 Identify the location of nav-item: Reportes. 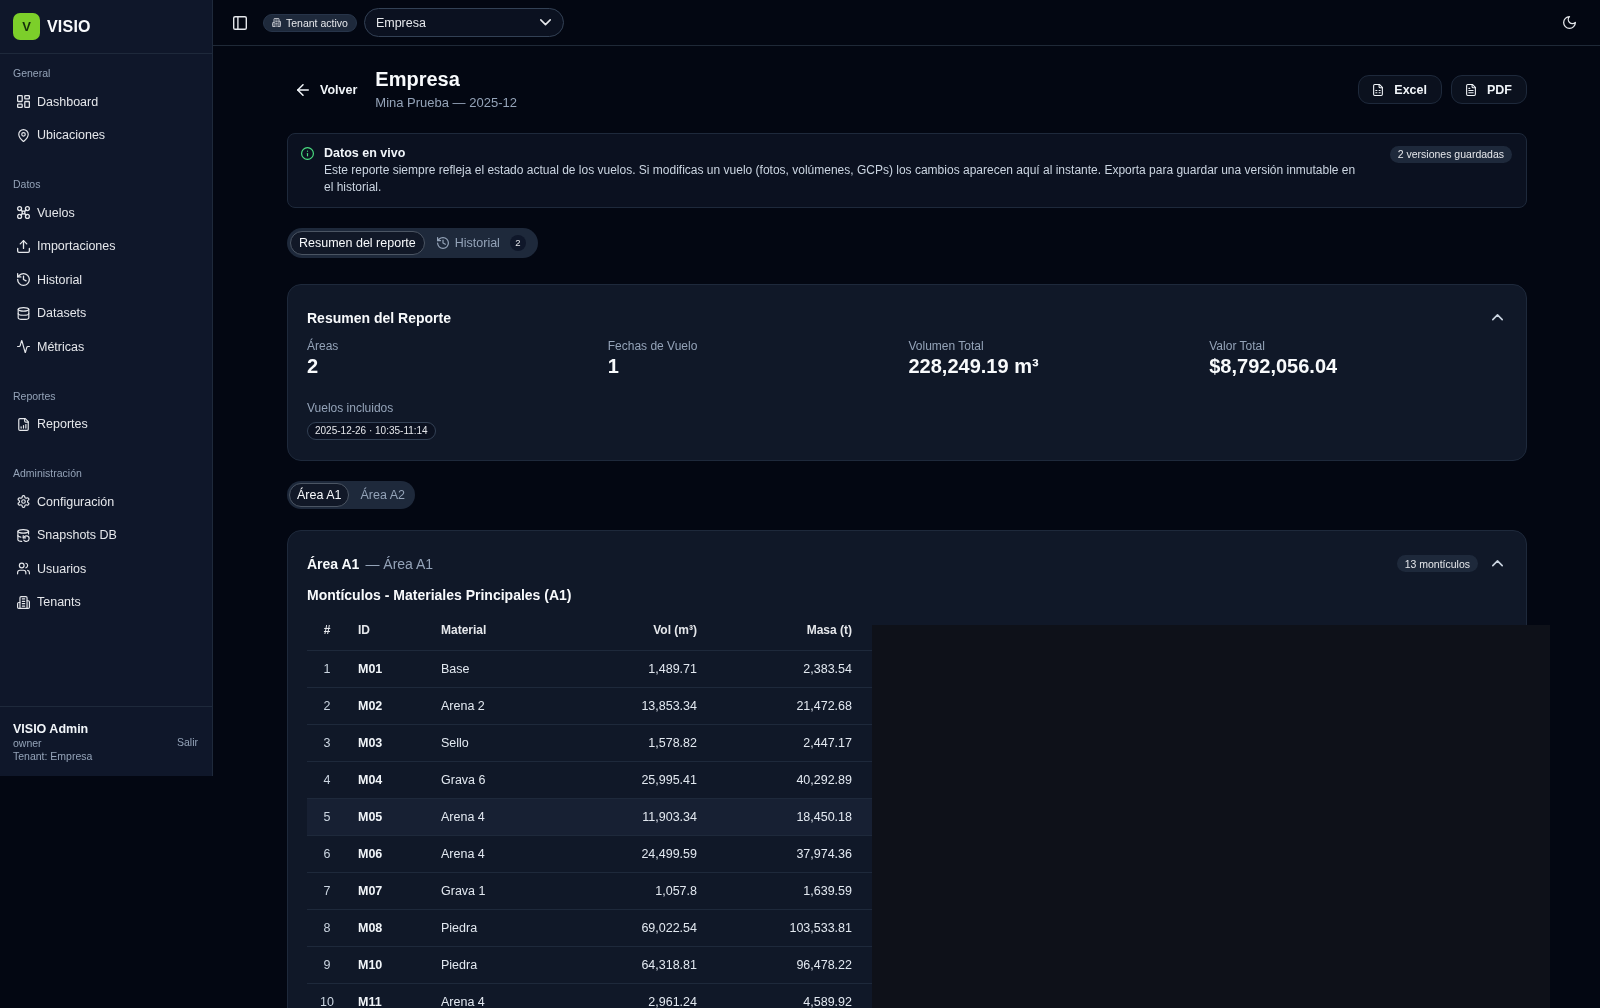
(106, 424).